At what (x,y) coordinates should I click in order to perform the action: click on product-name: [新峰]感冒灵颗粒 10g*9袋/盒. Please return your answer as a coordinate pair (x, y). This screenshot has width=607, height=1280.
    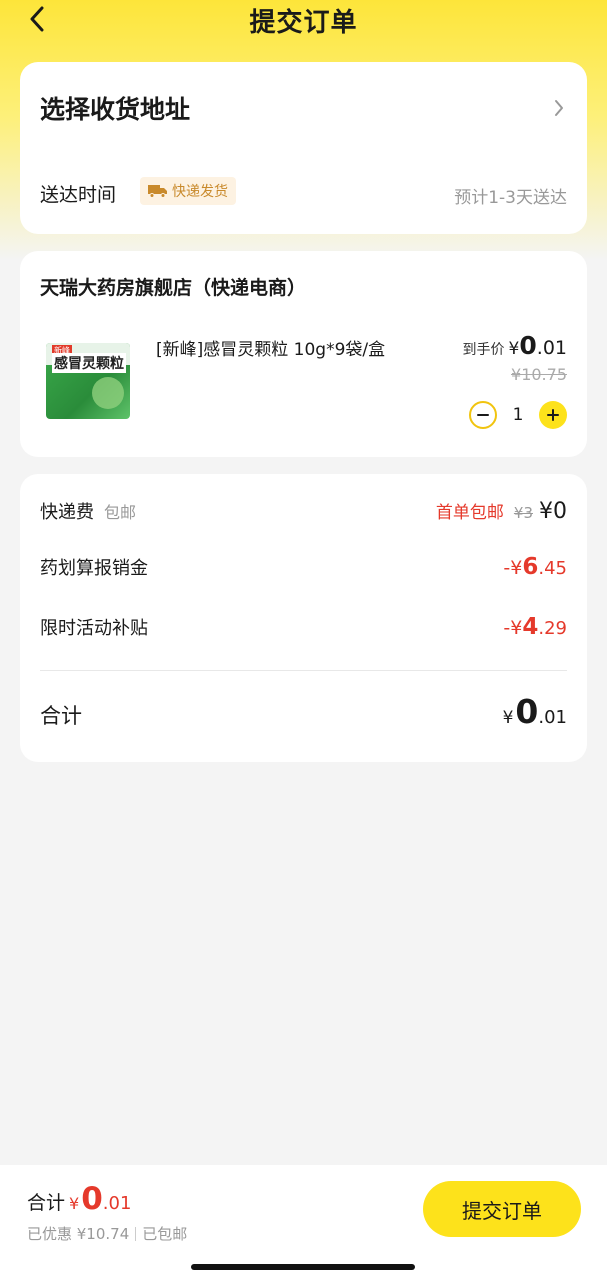
    Looking at the image, I should click on (281, 350).